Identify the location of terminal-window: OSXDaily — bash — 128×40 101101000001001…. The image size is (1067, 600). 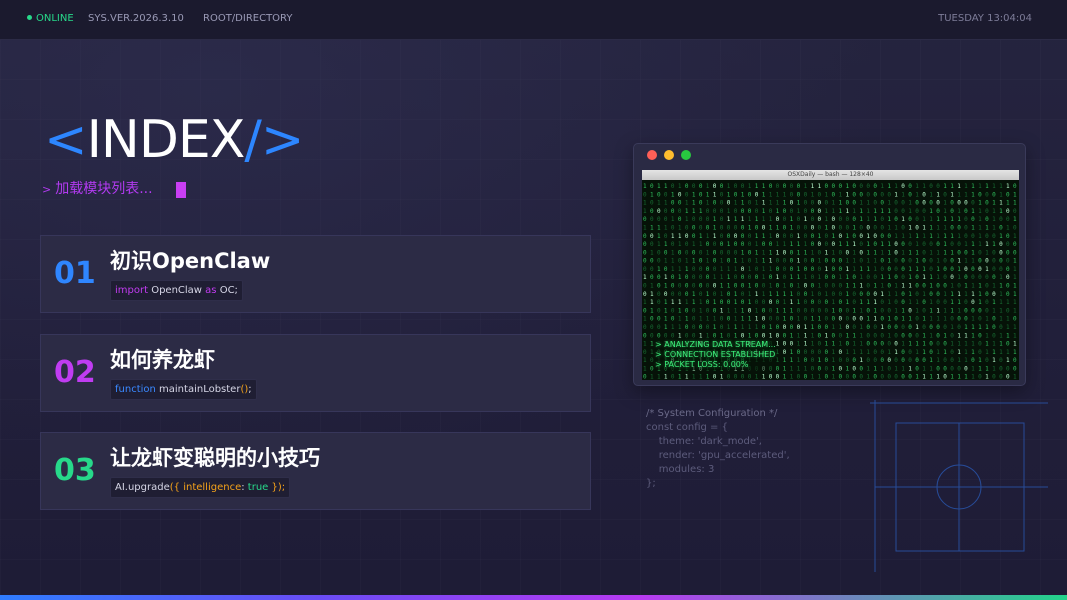
(829, 264).